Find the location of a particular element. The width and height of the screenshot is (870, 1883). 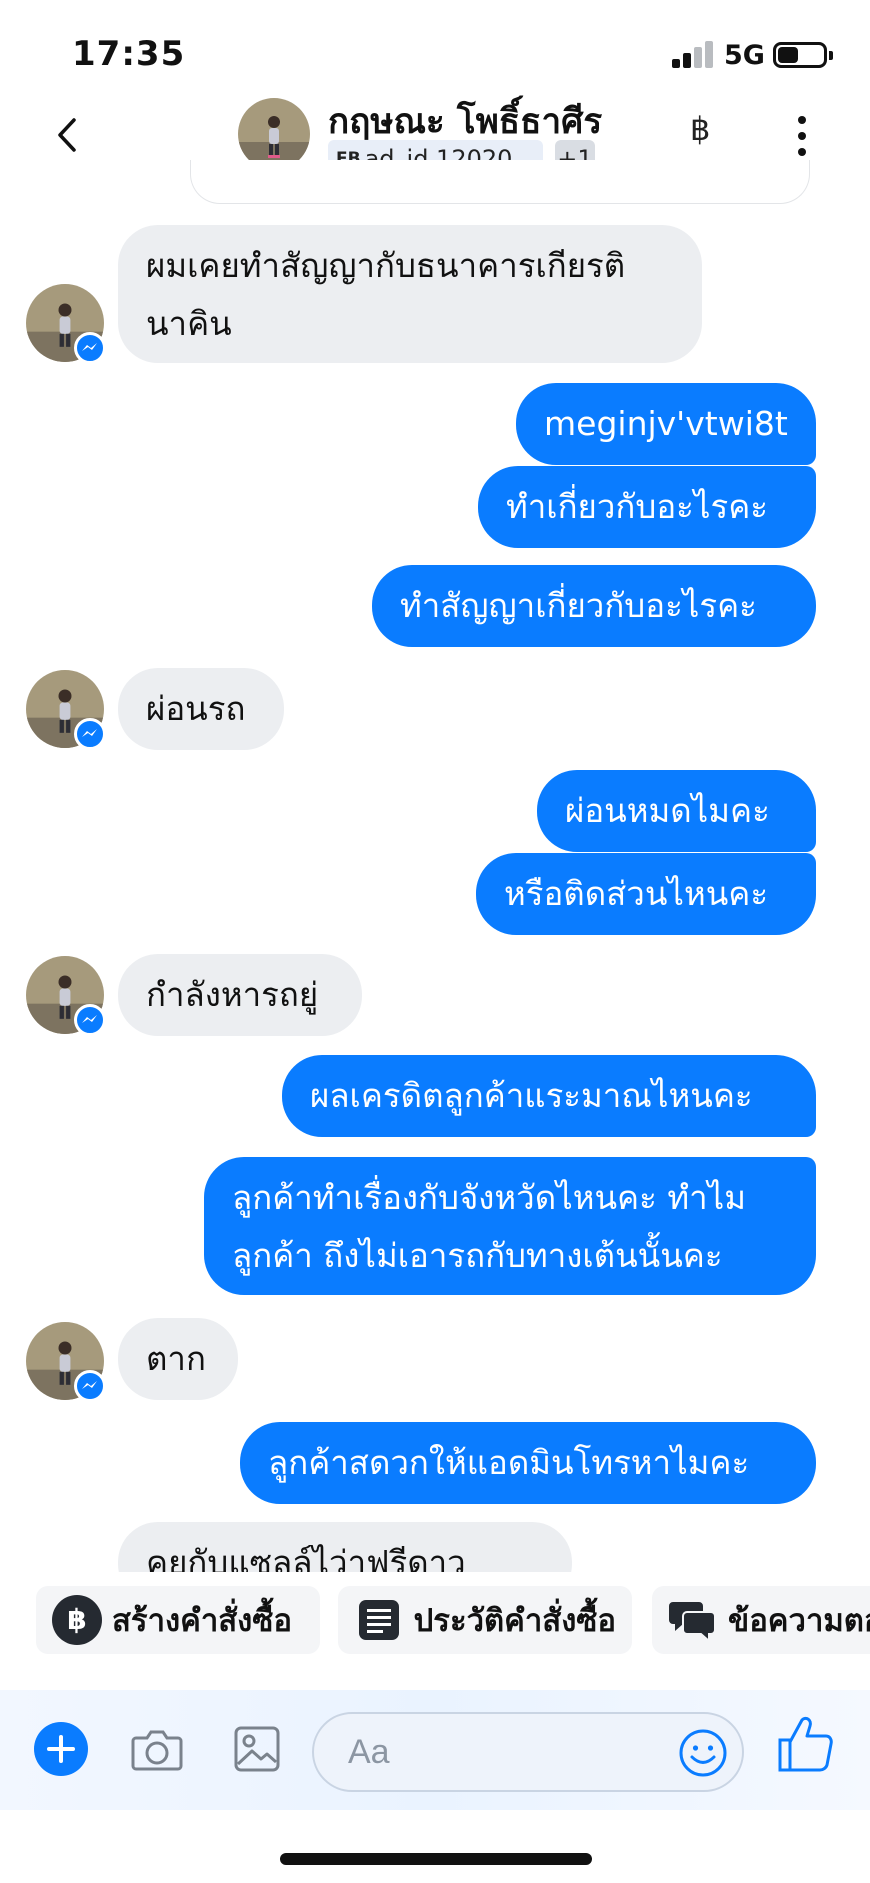

message-bubble-incoming: คุยกับแซลล์ไว่าฟรีดาว is located at coordinates (345, 1547).